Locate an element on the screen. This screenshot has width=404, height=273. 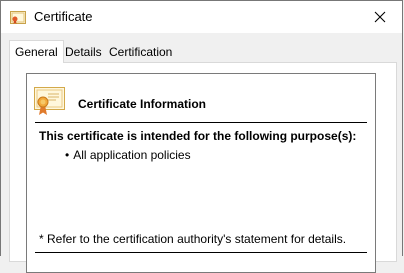
certificate-information-heading: Certificate Information is located at coordinates (142, 104).